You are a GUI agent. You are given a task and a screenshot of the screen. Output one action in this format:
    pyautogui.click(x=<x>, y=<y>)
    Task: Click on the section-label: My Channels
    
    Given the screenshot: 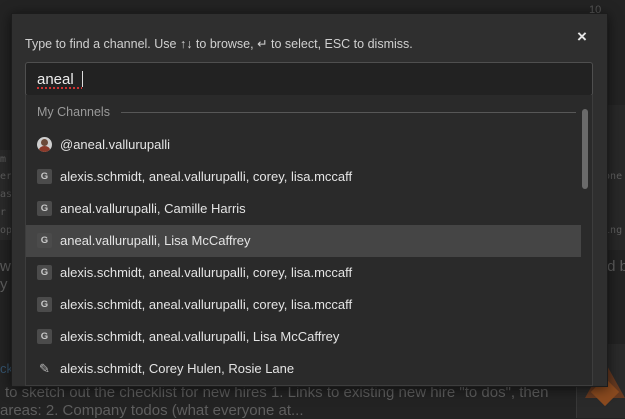 What is the action you would take?
    pyautogui.click(x=73, y=112)
    